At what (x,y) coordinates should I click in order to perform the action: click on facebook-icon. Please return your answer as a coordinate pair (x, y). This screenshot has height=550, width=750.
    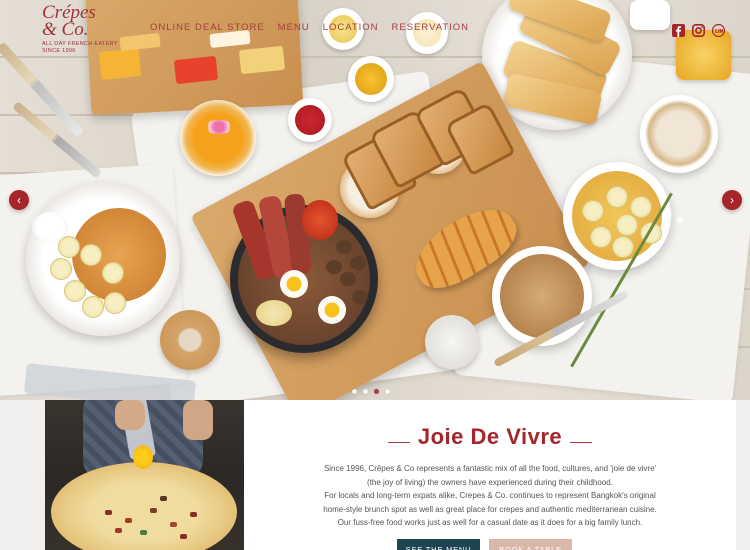
    Looking at the image, I should click on (678, 30).